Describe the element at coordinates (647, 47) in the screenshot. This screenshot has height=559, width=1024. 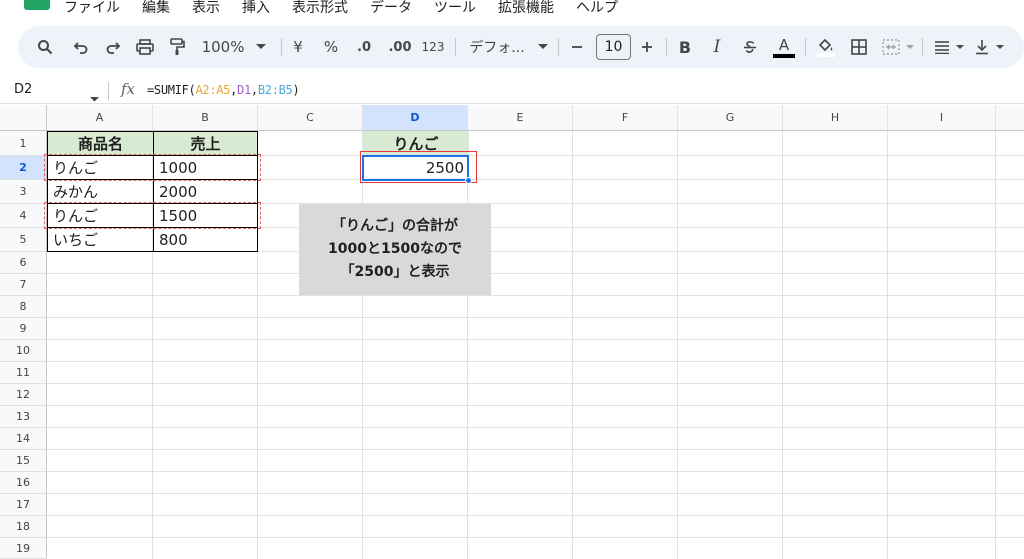
I see `increase-font-size-icon` at that location.